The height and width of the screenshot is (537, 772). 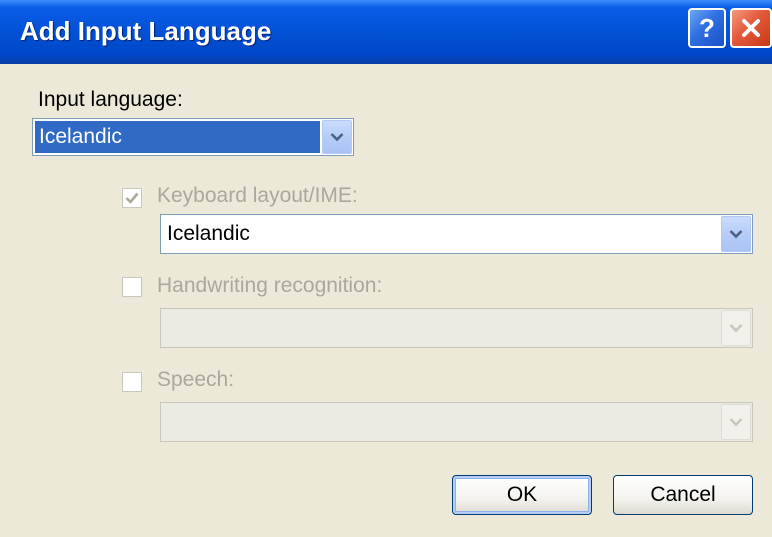 I want to click on help-icon: ?, so click(x=707, y=27).